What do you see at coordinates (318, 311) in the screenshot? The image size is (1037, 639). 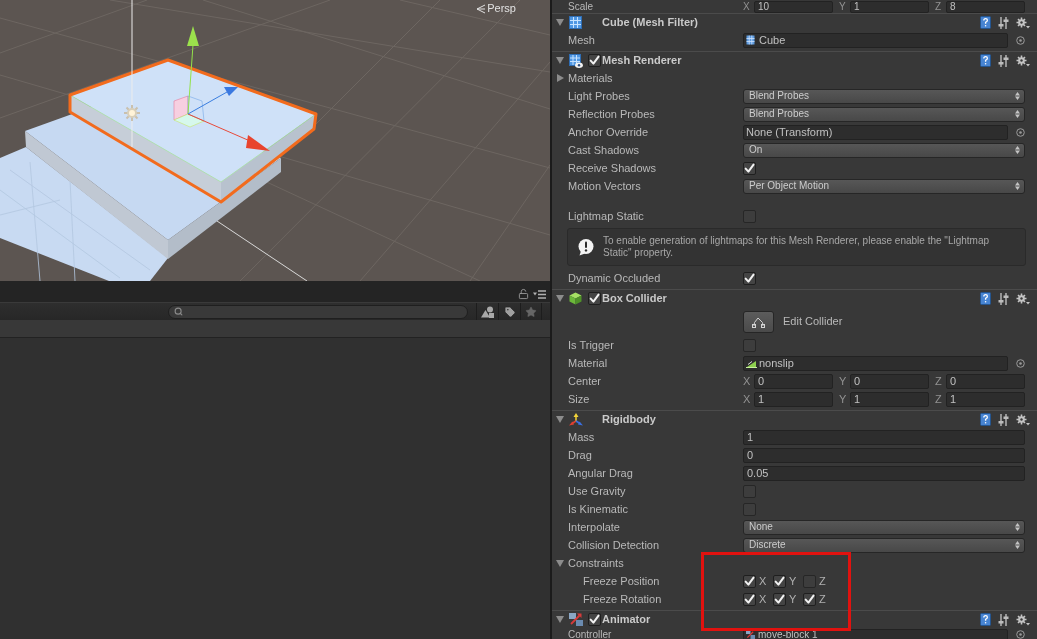 I see `search-field` at bounding box center [318, 311].